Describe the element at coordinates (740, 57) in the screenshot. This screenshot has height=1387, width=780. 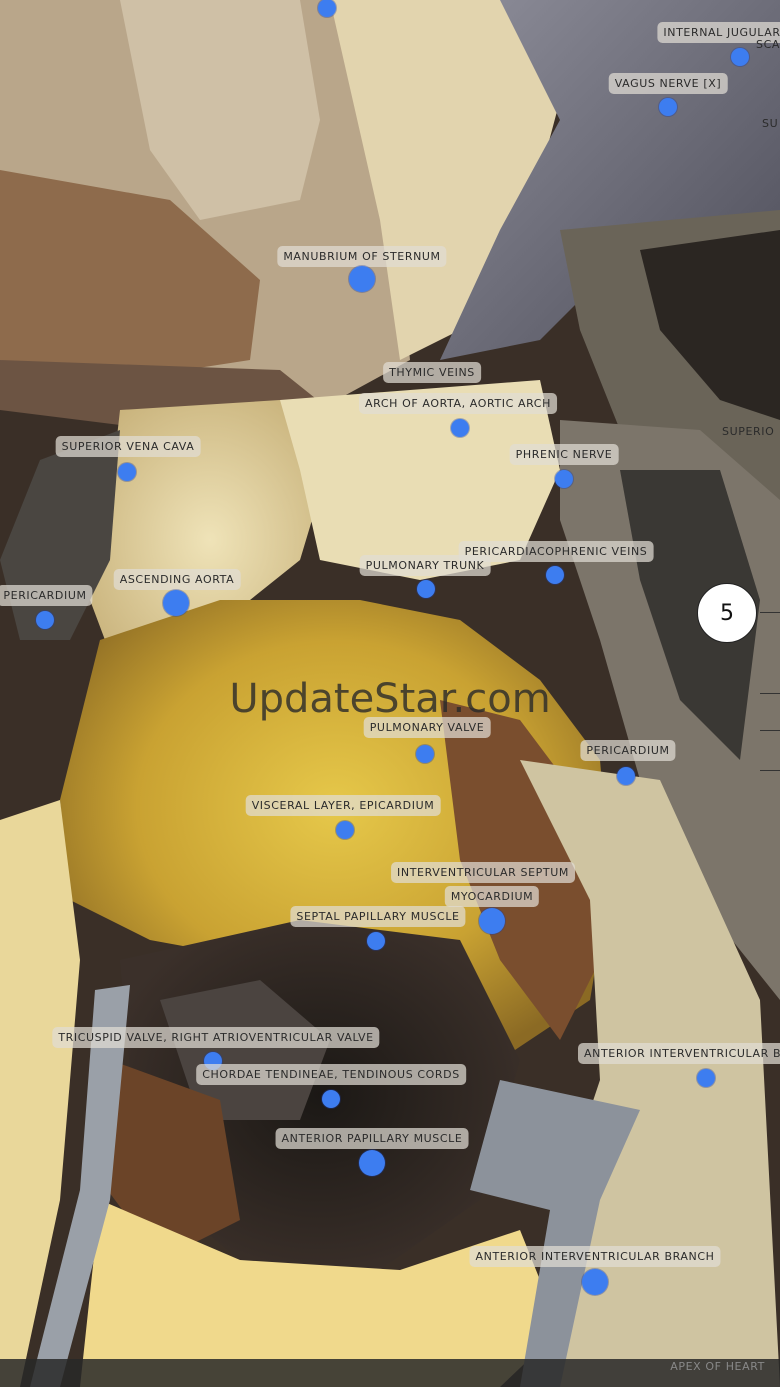
I see `marker-internal-jugular` at that location.